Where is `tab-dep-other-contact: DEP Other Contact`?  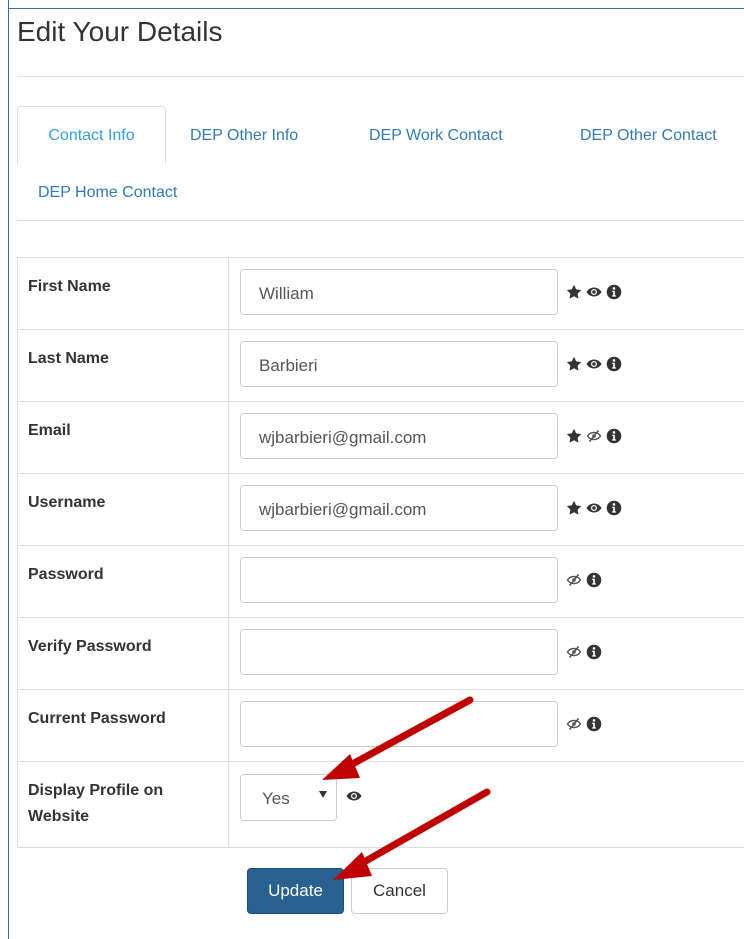
tab-dep-other-contact: DEP Other Contact is located at coordinates (648, 136).